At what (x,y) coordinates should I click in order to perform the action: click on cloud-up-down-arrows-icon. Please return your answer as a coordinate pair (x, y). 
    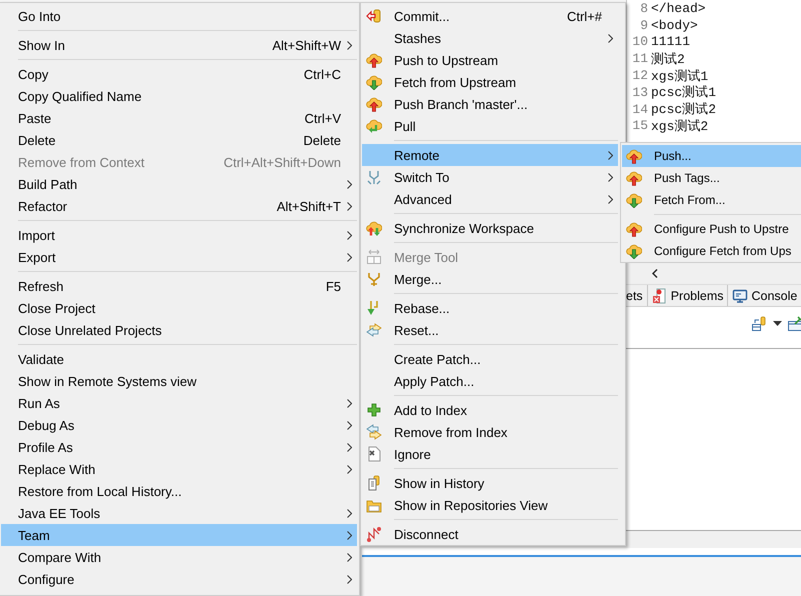
    Looking at the image, I should click on (374, 228).